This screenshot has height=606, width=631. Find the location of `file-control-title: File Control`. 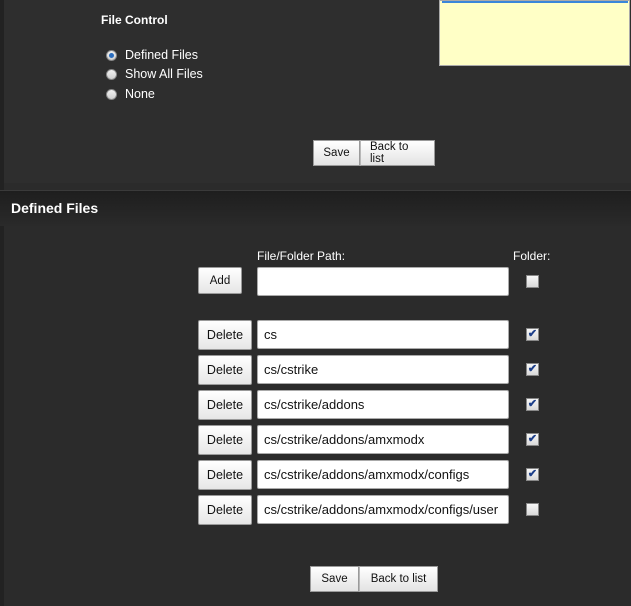

file-control-title: File Control is located at coordinates (134, 20).